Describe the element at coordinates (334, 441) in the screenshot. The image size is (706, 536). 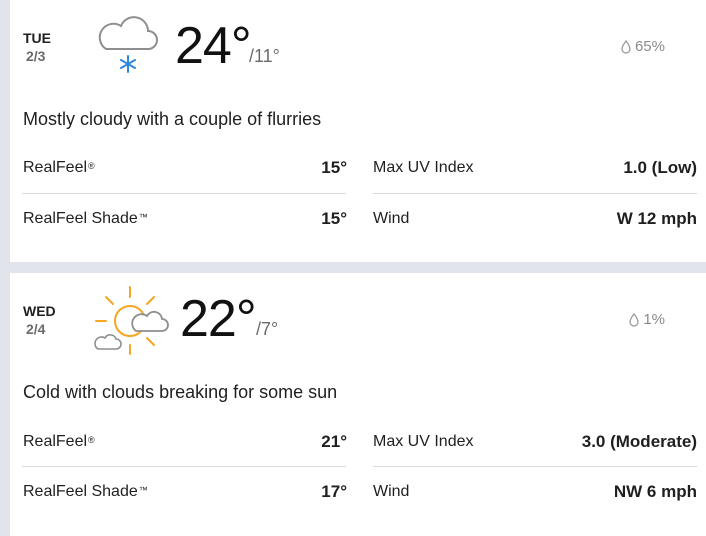
I see `realfeel-value: 21°` at that location.